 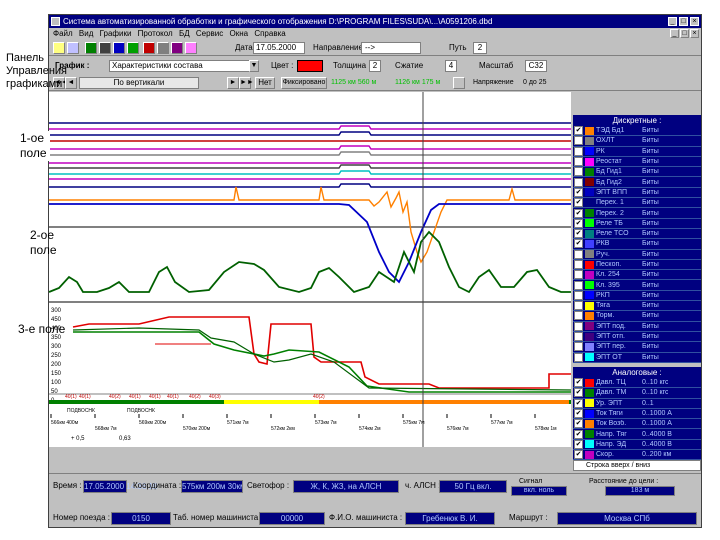 What do you see at coordinates (637, 234) in the screenshot?
I see `discrete-row: ✔ Реле ТСО Биты` at bounding box center [637, 234].